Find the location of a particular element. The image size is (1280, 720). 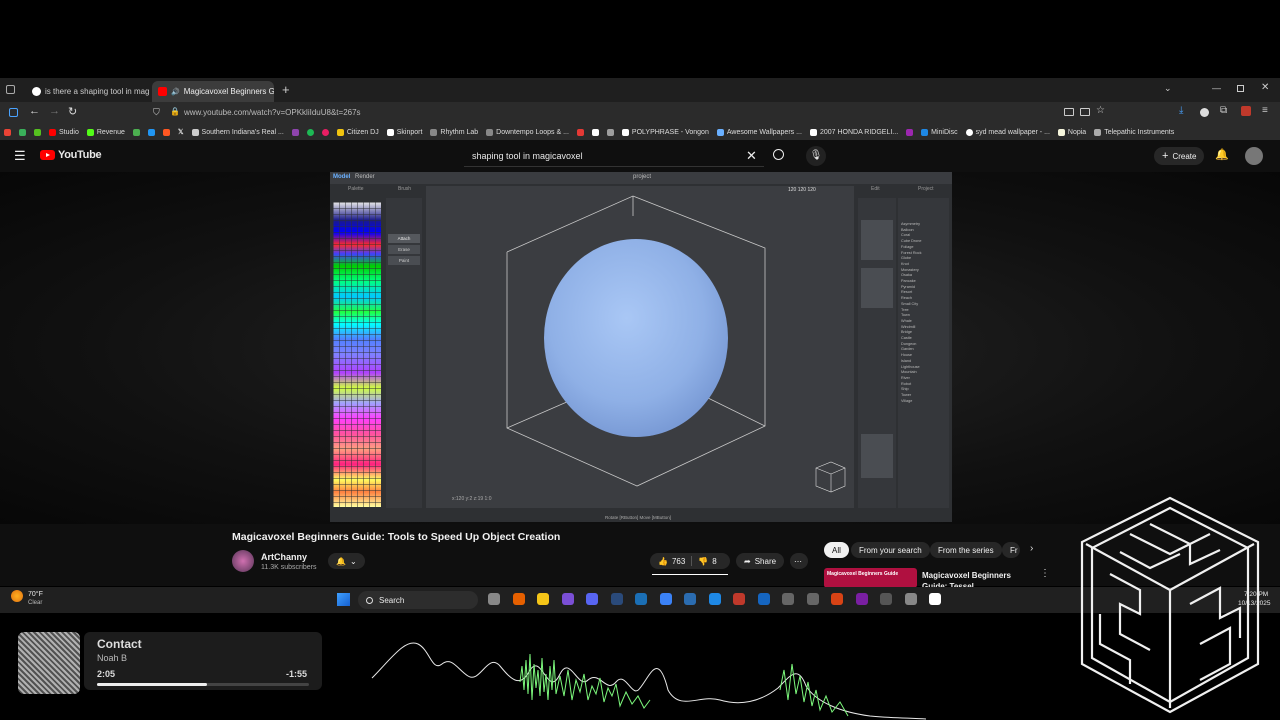

tab-active: 🔊 Magicavoxel Beginners Gui ✕ is located at coordinates (213, 91).